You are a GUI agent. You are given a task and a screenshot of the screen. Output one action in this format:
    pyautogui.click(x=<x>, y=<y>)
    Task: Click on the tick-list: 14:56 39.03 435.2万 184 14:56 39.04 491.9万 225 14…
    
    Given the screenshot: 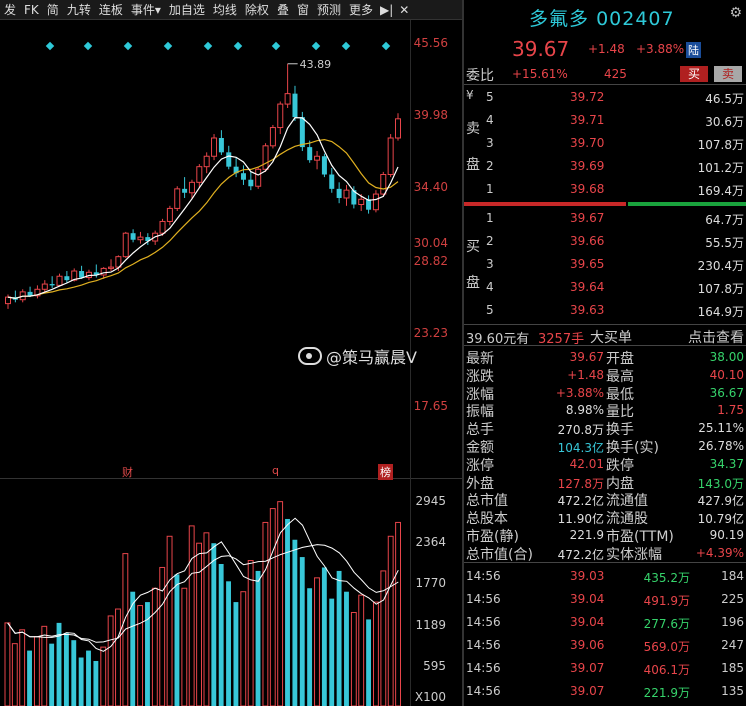 What is the action you would take?
    pyautogui.click(x=605, y=634)
    